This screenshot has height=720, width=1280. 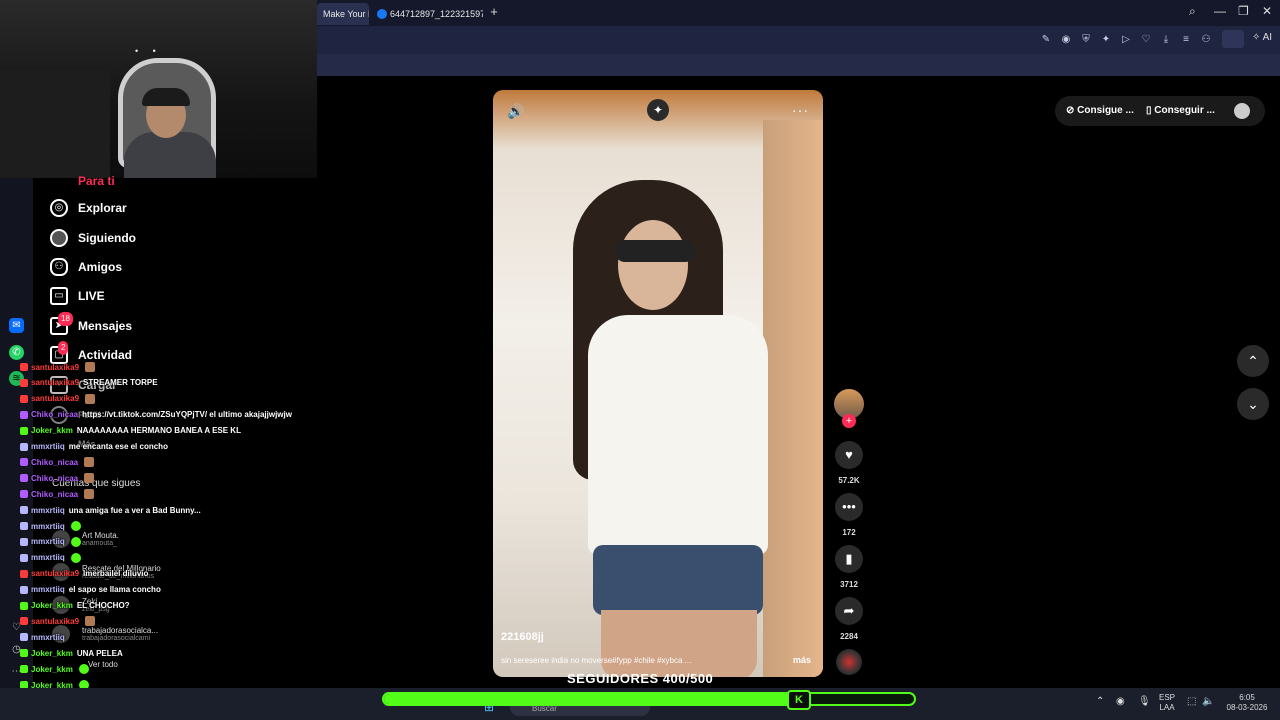 I want to click on tab-label: Make Your D, so click(x=346, y=14).